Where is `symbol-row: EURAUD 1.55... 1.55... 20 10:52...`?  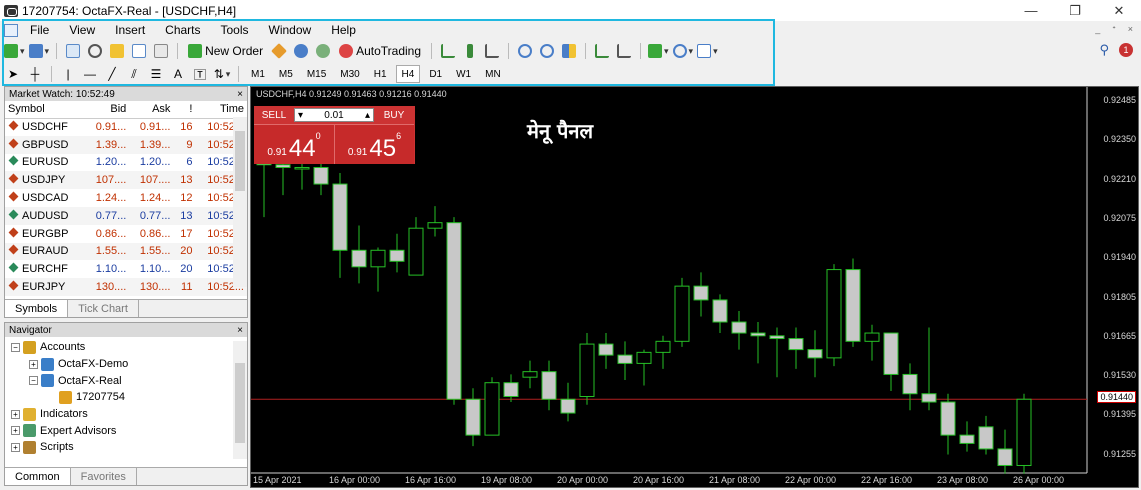
symbol-row: EURAUD 1.55... 1.55... 20 10:52... is located at coordinates (126, 251).